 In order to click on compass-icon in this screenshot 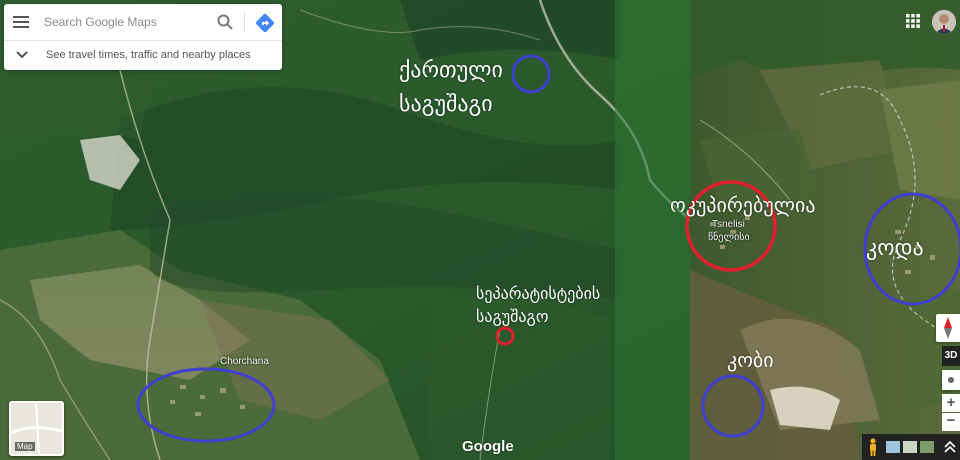, I will do `click(948, 328)`.